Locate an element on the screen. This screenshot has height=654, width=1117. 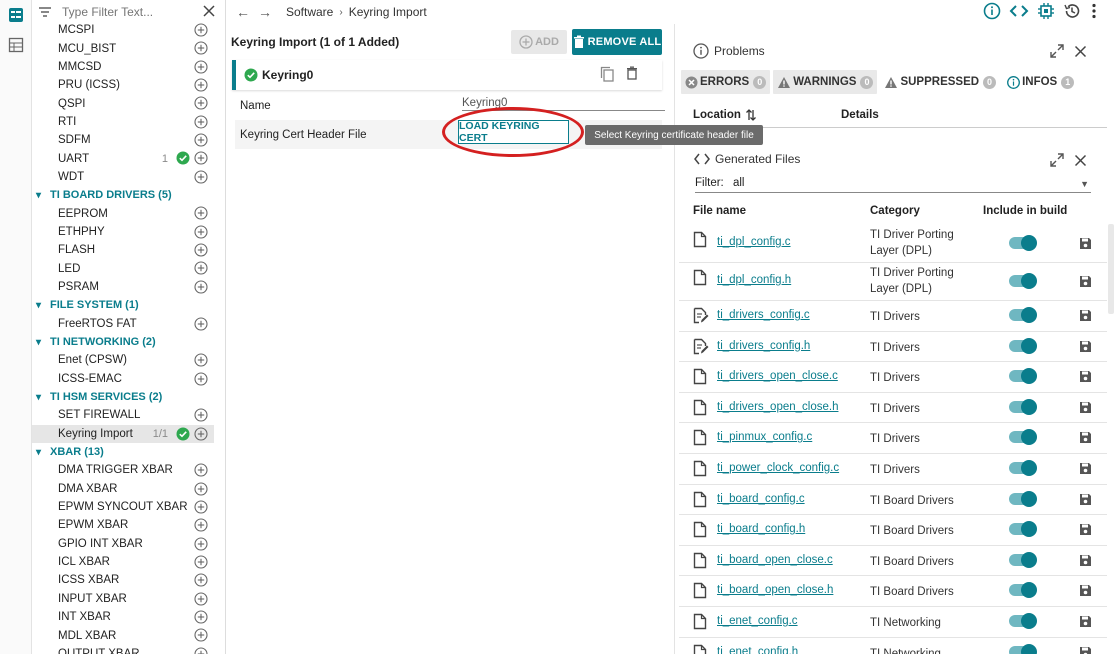
file-link: ti_pinmux_config.c is located at coordinates (764, 437).